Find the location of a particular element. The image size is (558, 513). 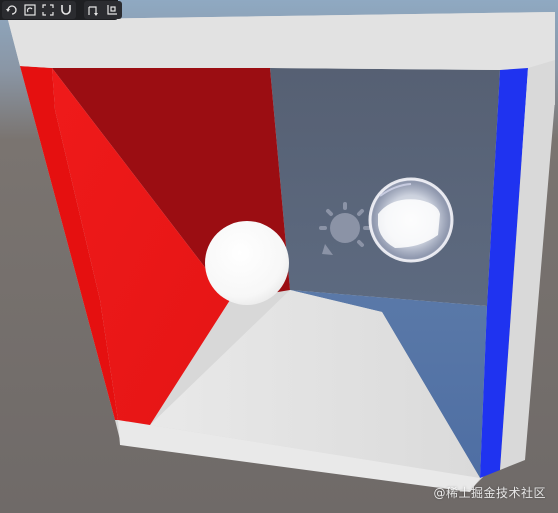

move-icon is located at coordinates (11, 10).